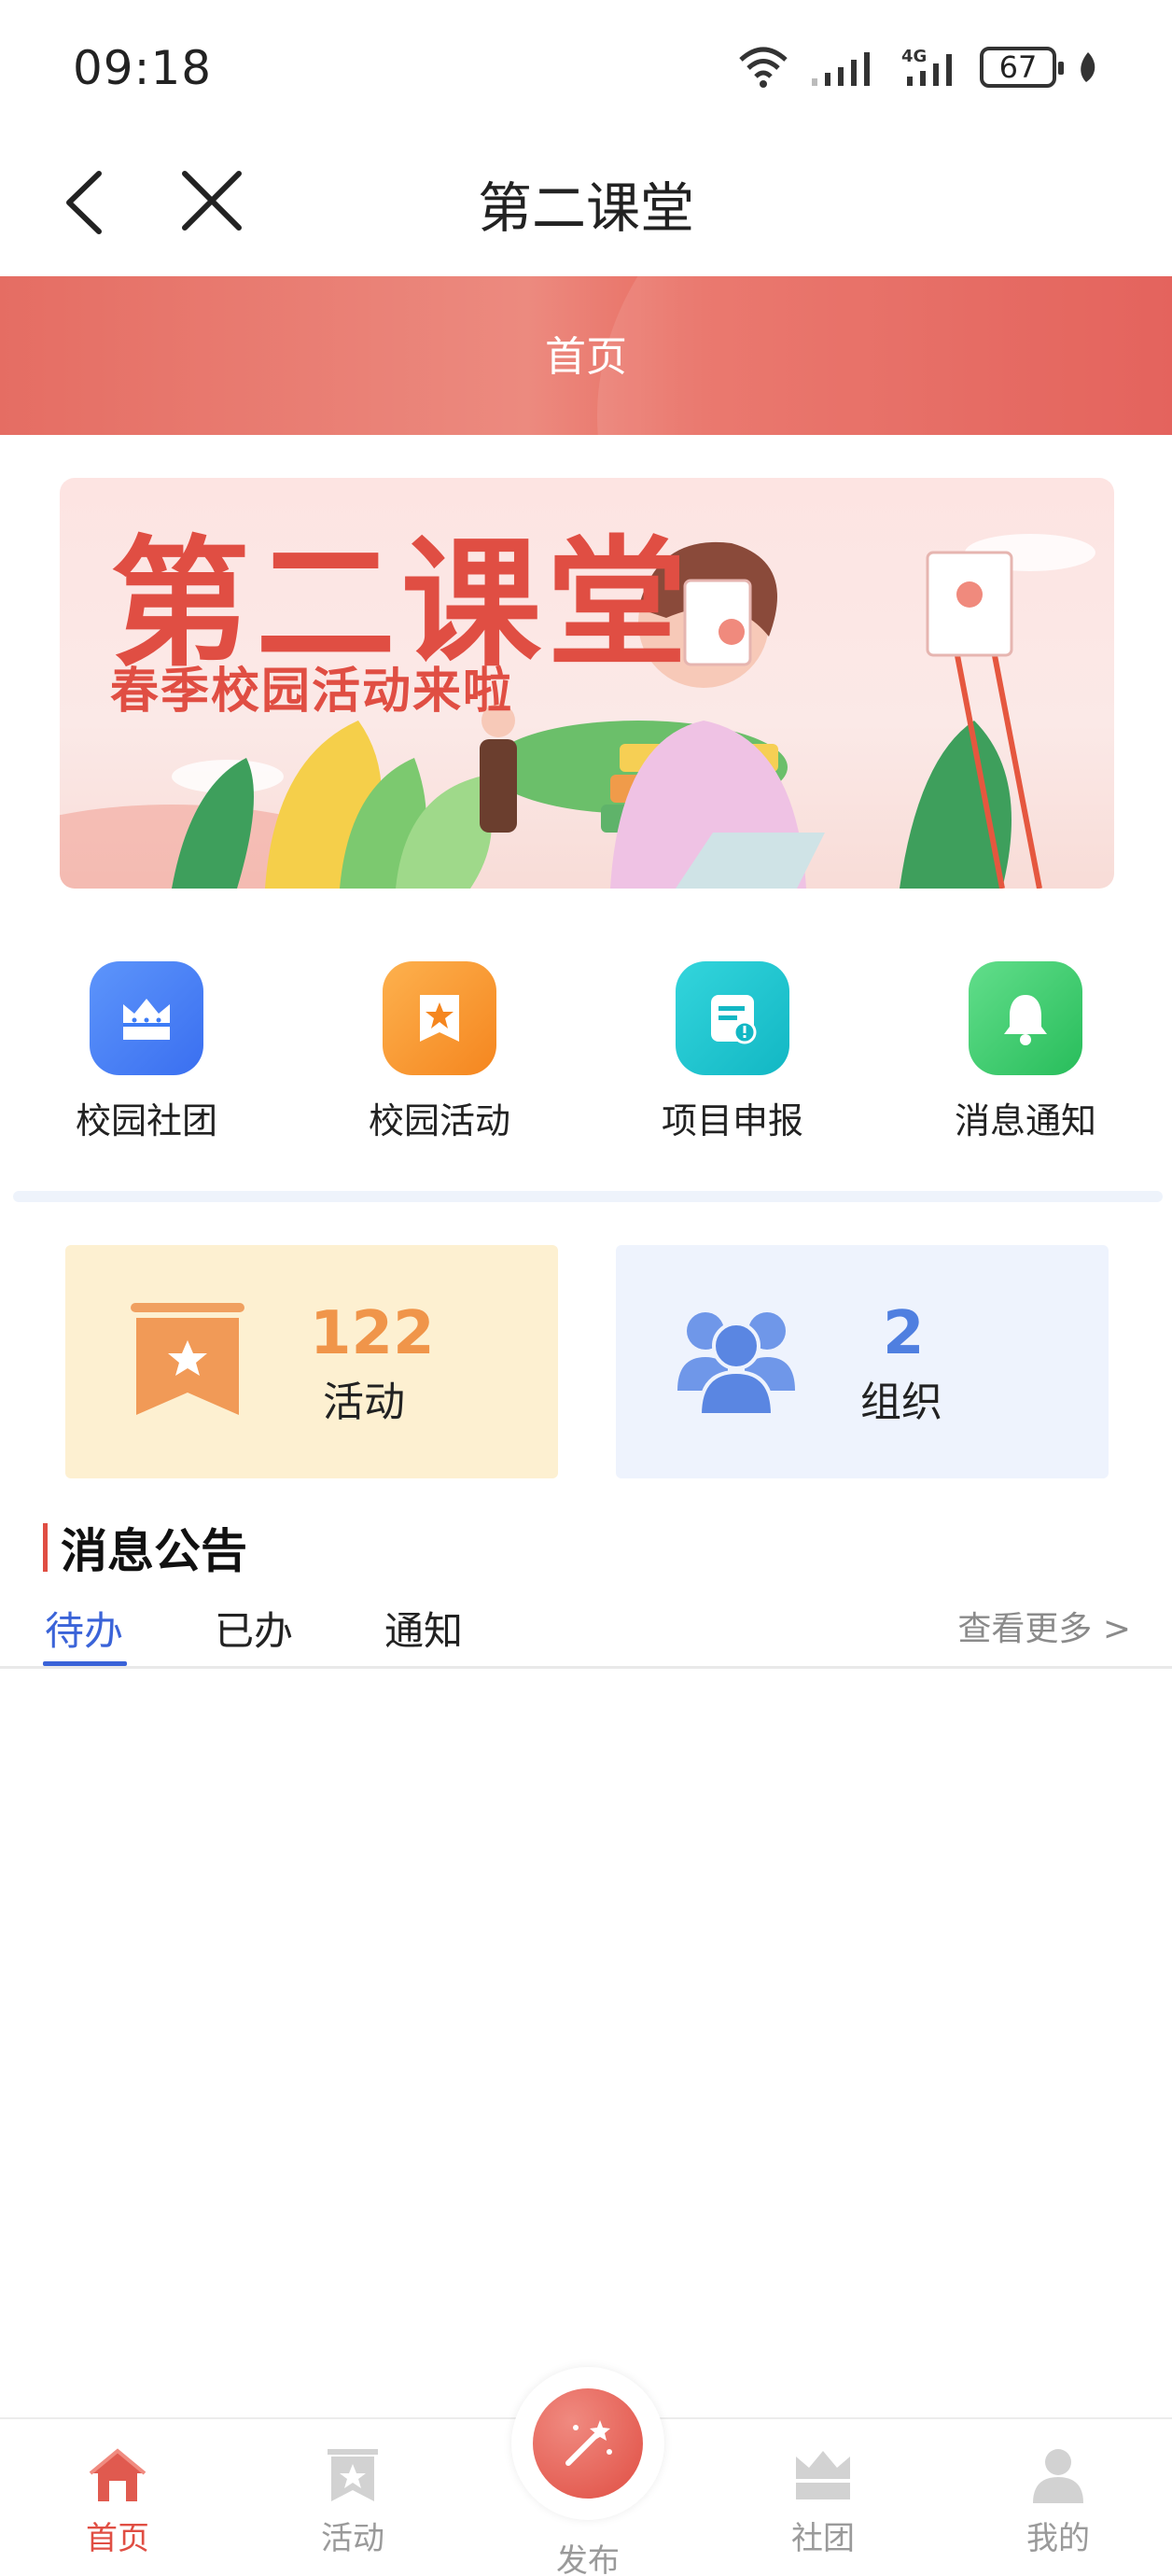 The height and width of the screenshot is (2576, 1172). Describe the element at coordinates (914, 56) in the screenshot. I see `svg-text: 4G` at that location.